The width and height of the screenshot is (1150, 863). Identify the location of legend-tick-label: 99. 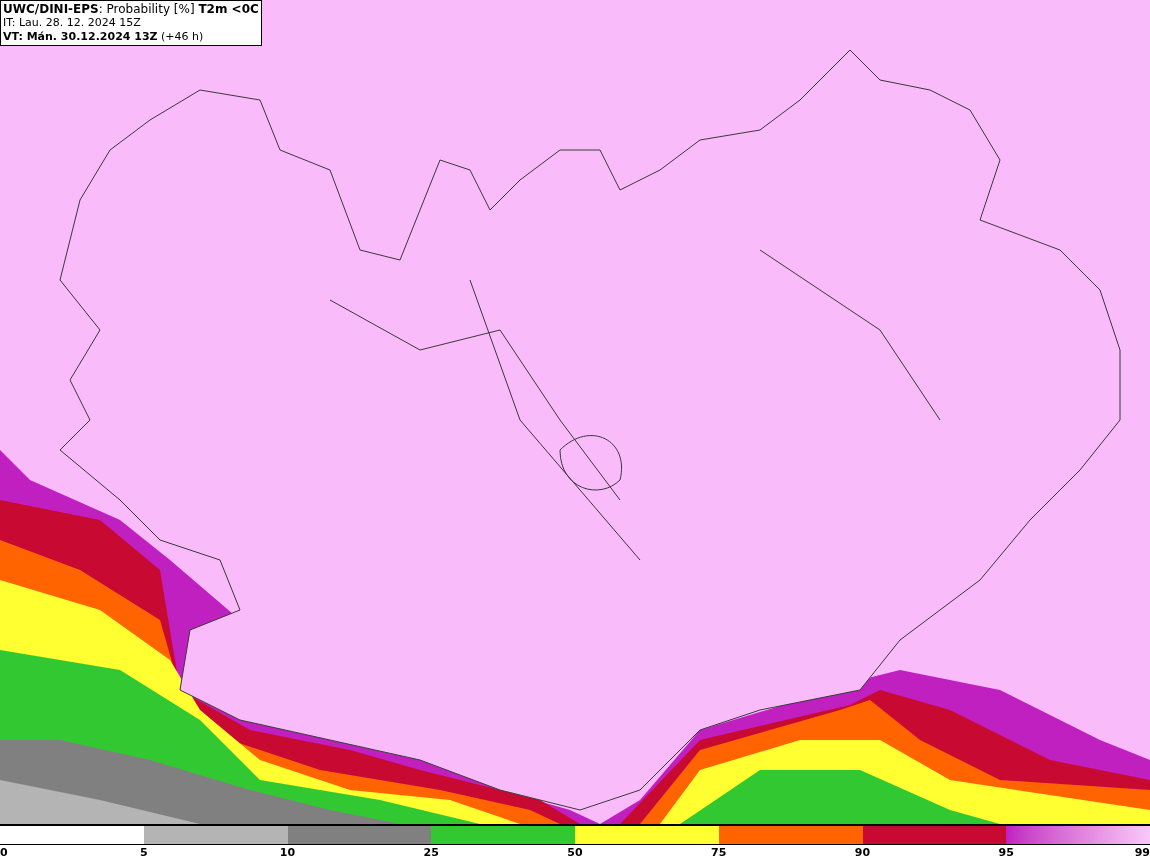
(1142, 853).